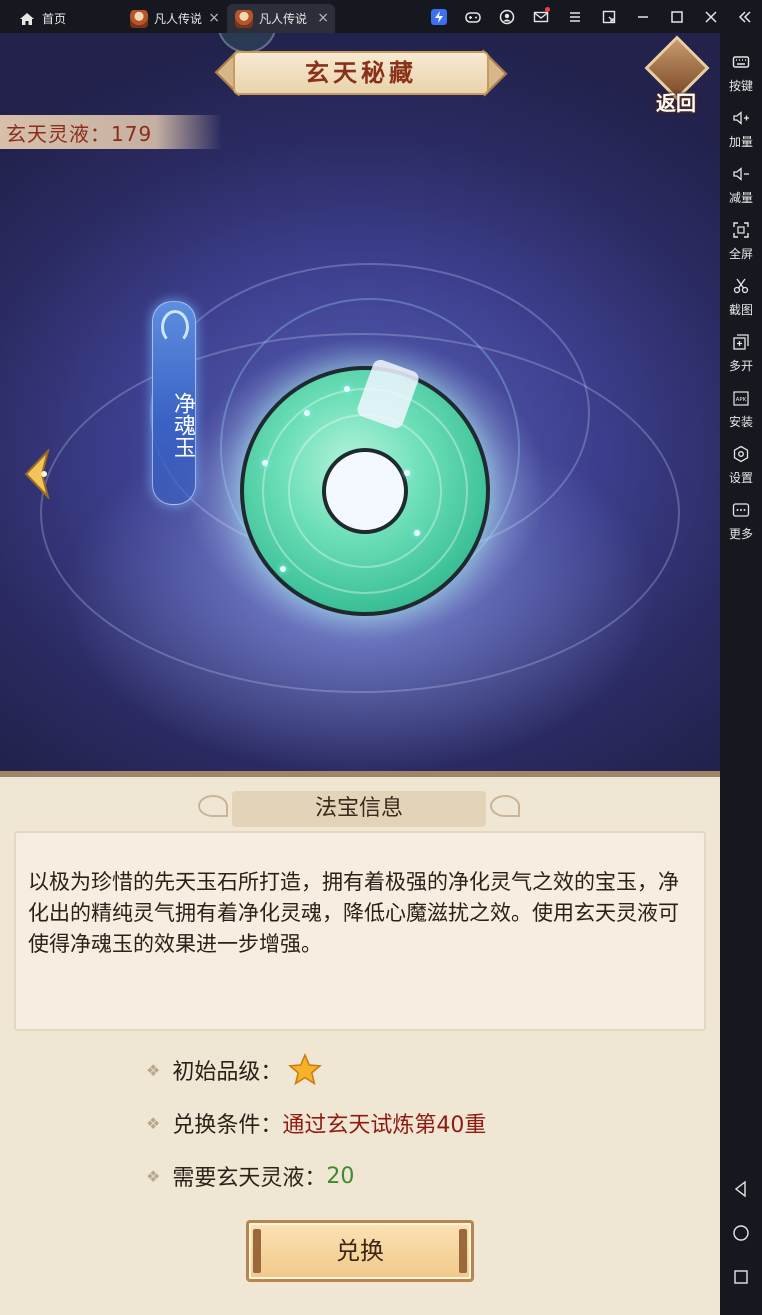 This screenshot has width=762, height=1315. I want to click on sidebar-item-fullscreen: 全屏, so click(741, 235).